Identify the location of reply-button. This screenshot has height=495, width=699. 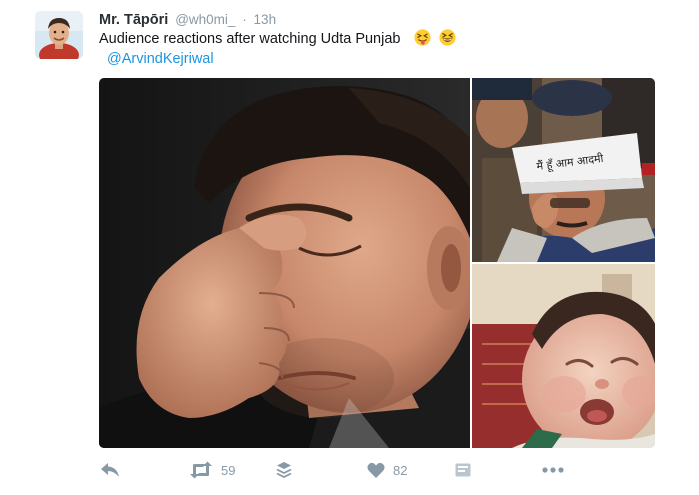
(110, 470).